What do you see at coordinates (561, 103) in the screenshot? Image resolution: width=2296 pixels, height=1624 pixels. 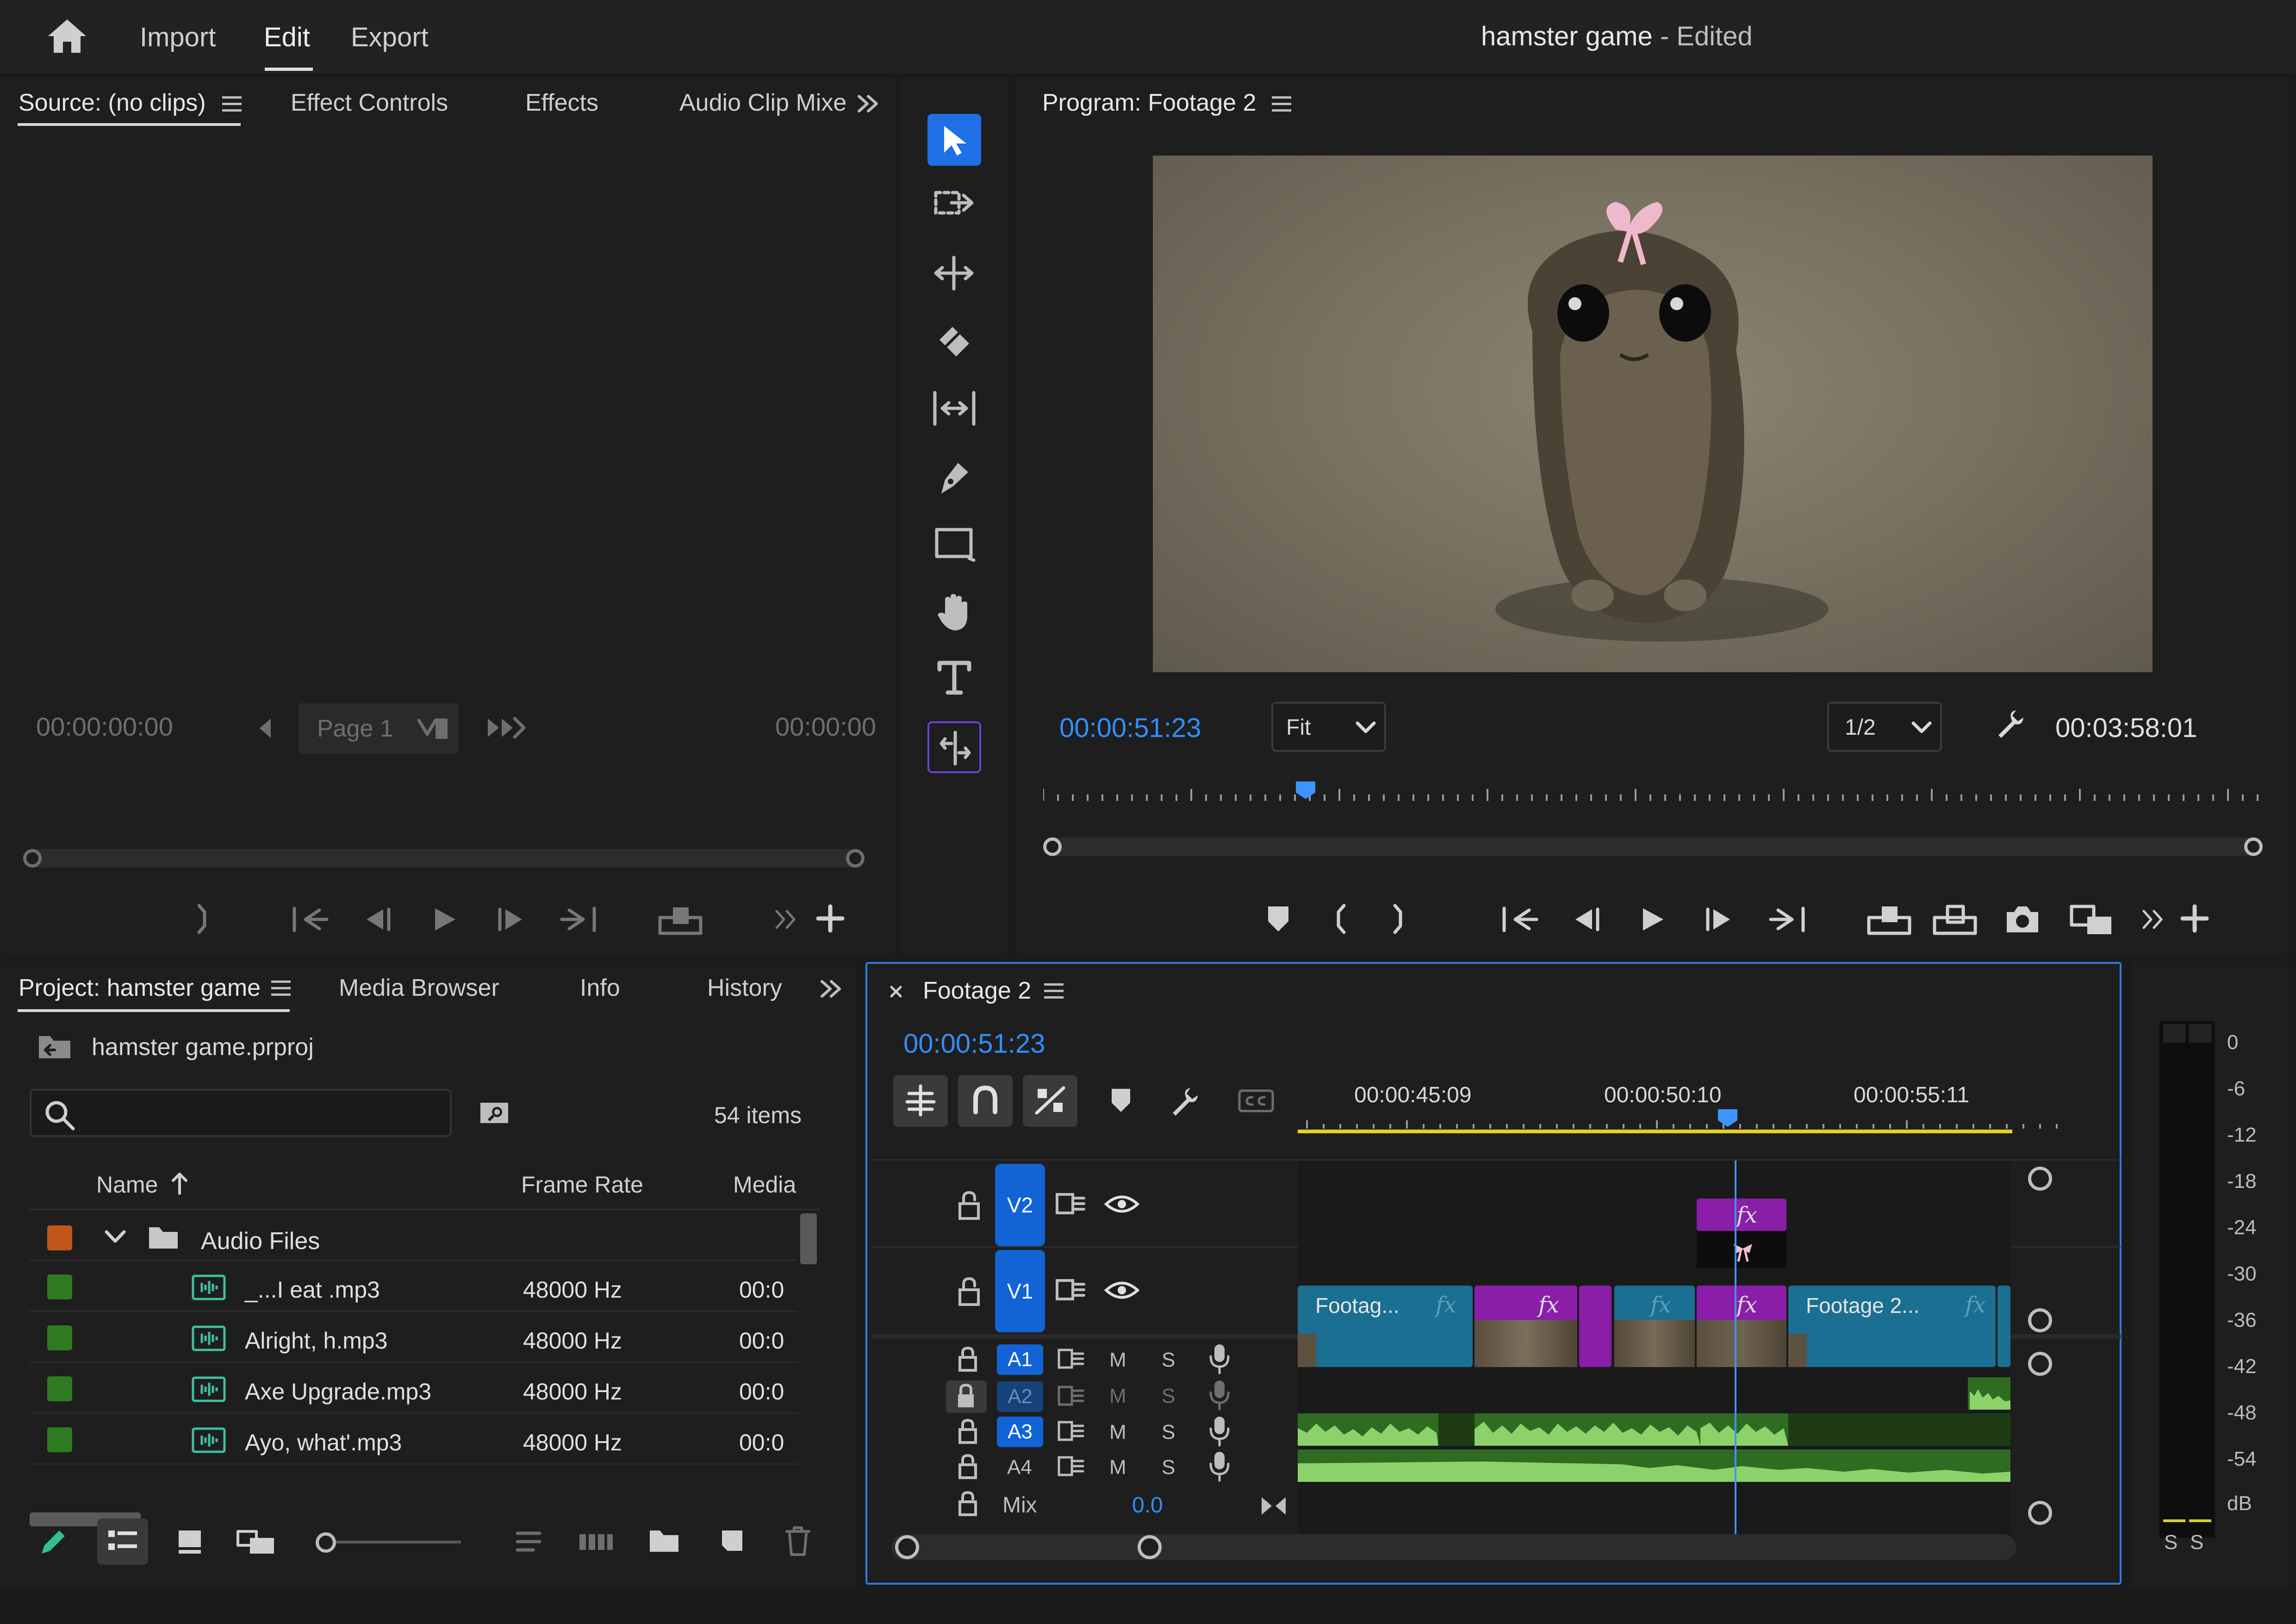 I see `tab-effects: Effects` at bounding box center [561, 103].